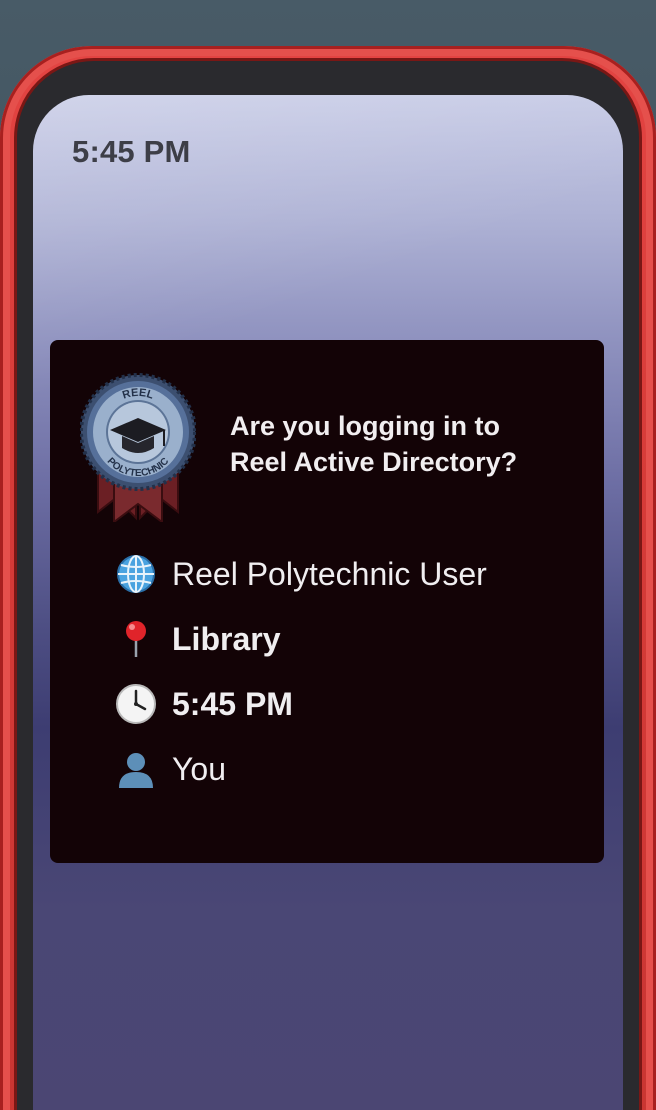  Describe the element at coordinates (374, 462) in the screenshot. I see `prompt-line-2: Reel Active Directory?` at that location.